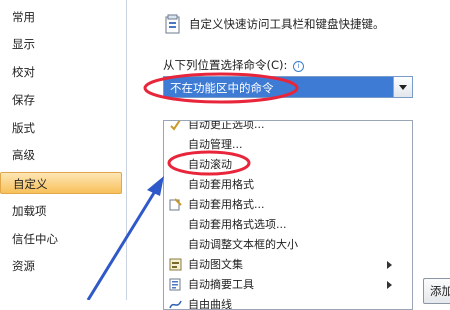 This screenshot has height=310, width=450. I want to click on sidebar-item-trust-center: 信任中心, so click(61, 239).